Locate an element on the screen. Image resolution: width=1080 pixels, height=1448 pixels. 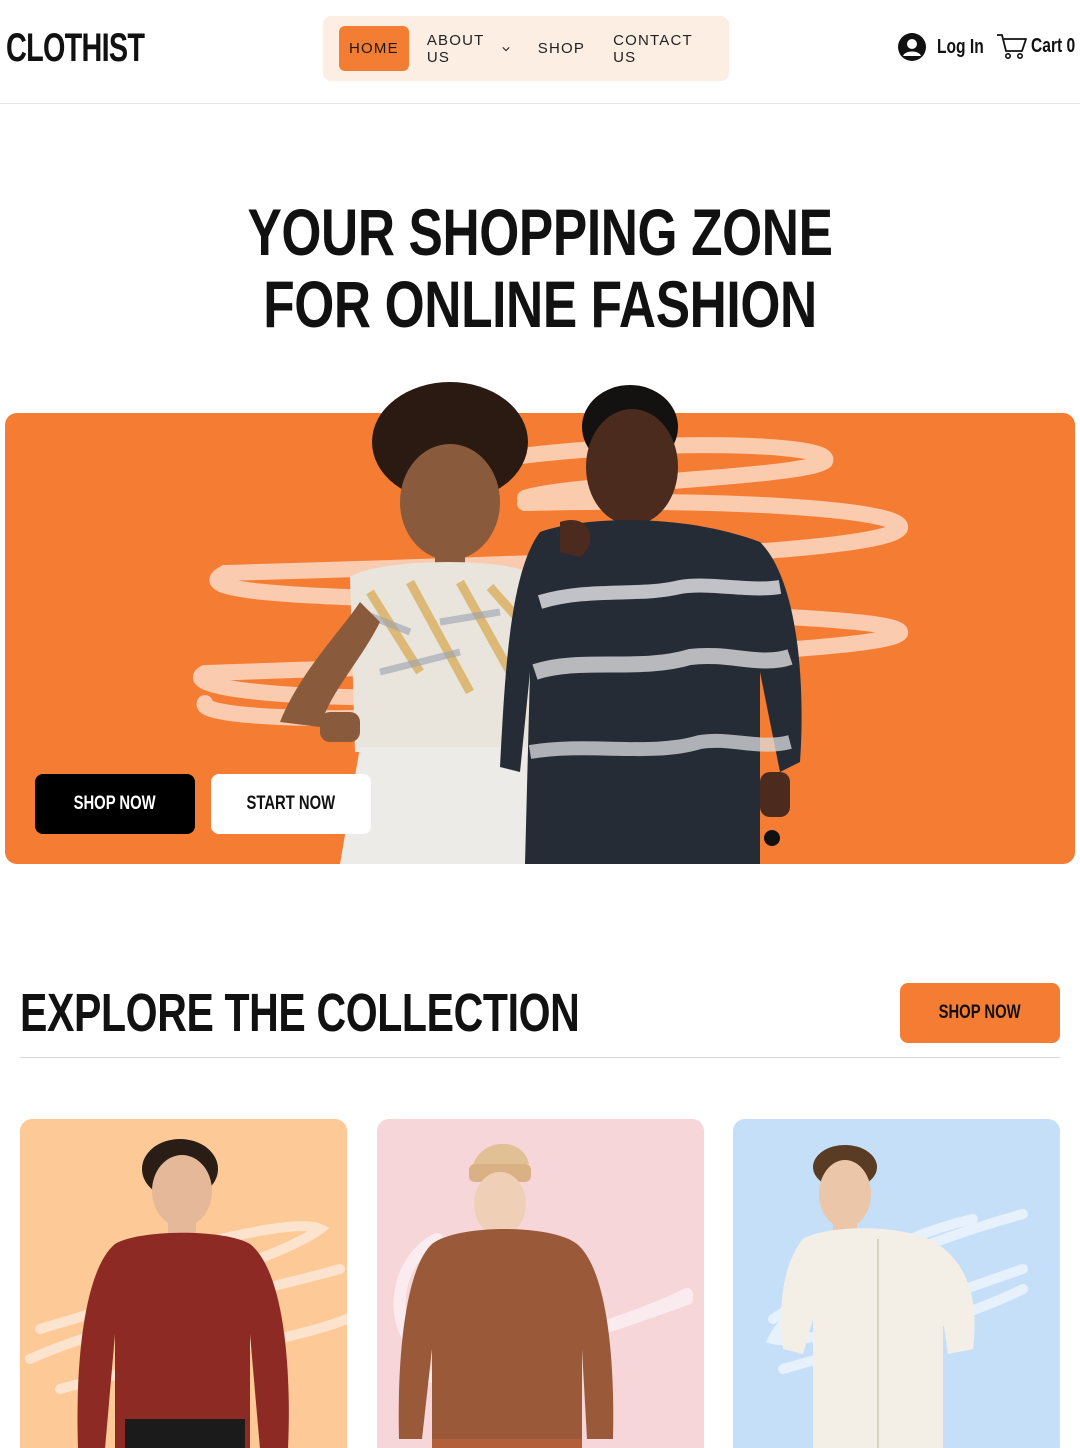
hero-shop-now-label: SHOP NOW is located at coordinates (115, 803).